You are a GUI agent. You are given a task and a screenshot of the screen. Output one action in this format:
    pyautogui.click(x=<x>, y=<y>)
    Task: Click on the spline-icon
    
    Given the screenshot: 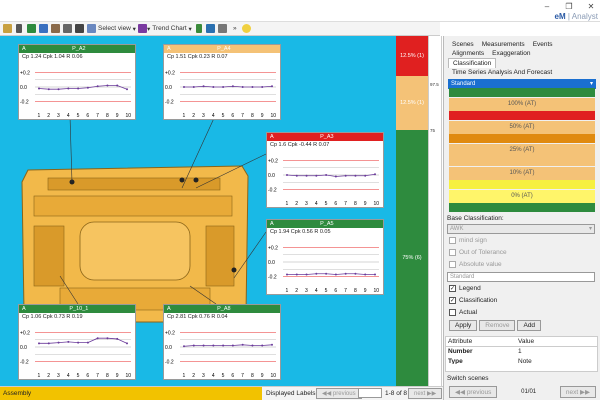 What is the action you would take?
    pyautogui.click(x=223, y=29)
    